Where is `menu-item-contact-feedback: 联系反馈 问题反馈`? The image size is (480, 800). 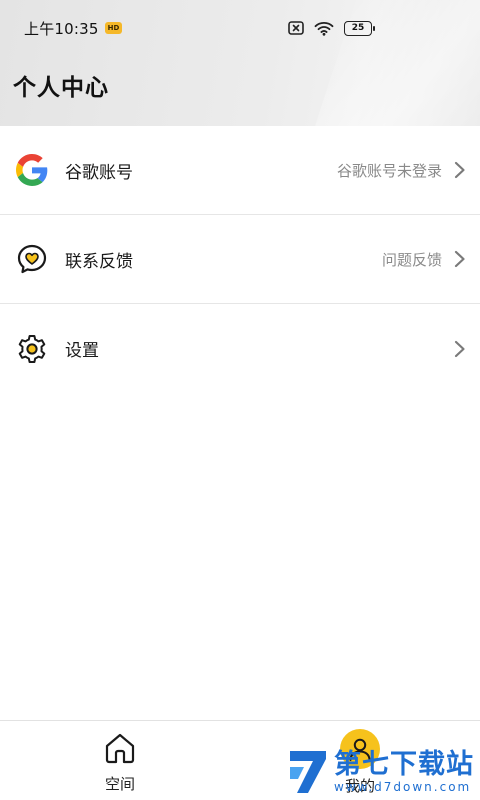 menu-item-contact-feedback: 联系反馈 问题反馈 is located at coordinates (240, 259).